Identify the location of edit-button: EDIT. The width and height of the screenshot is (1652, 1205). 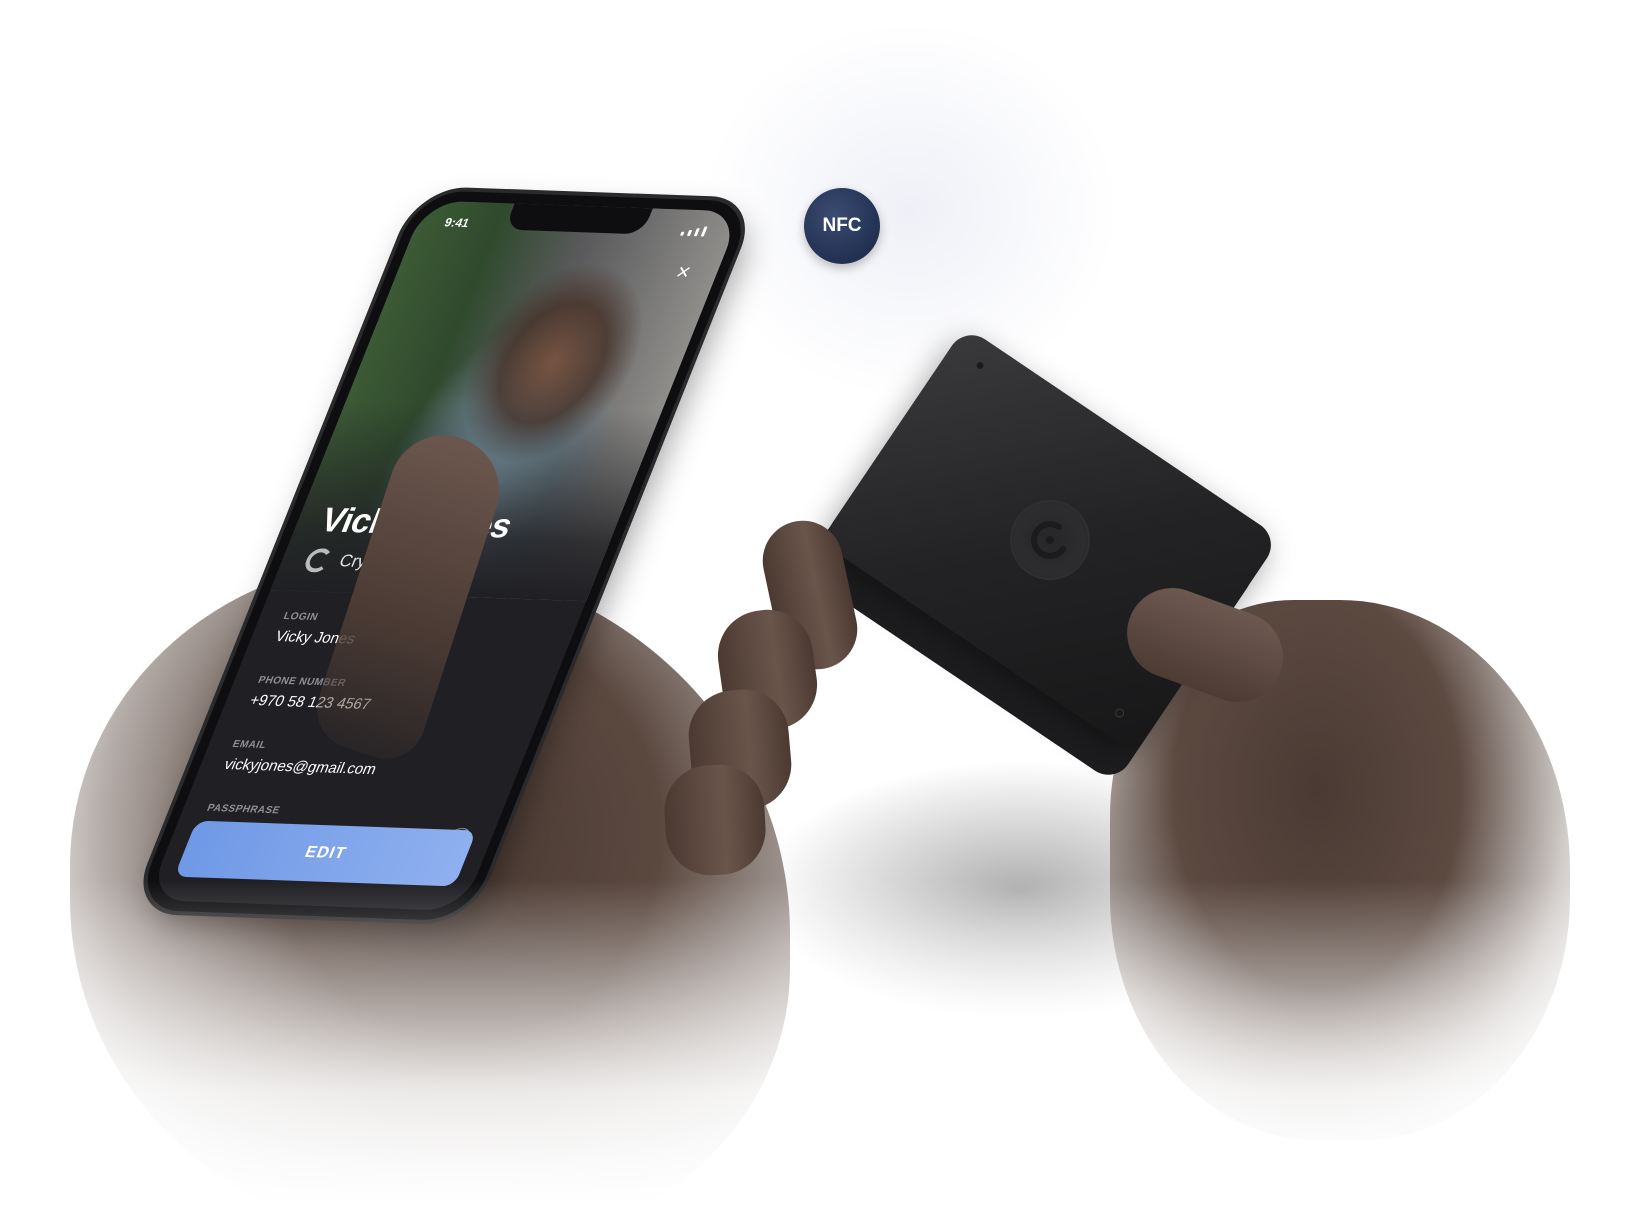
(325, 853).